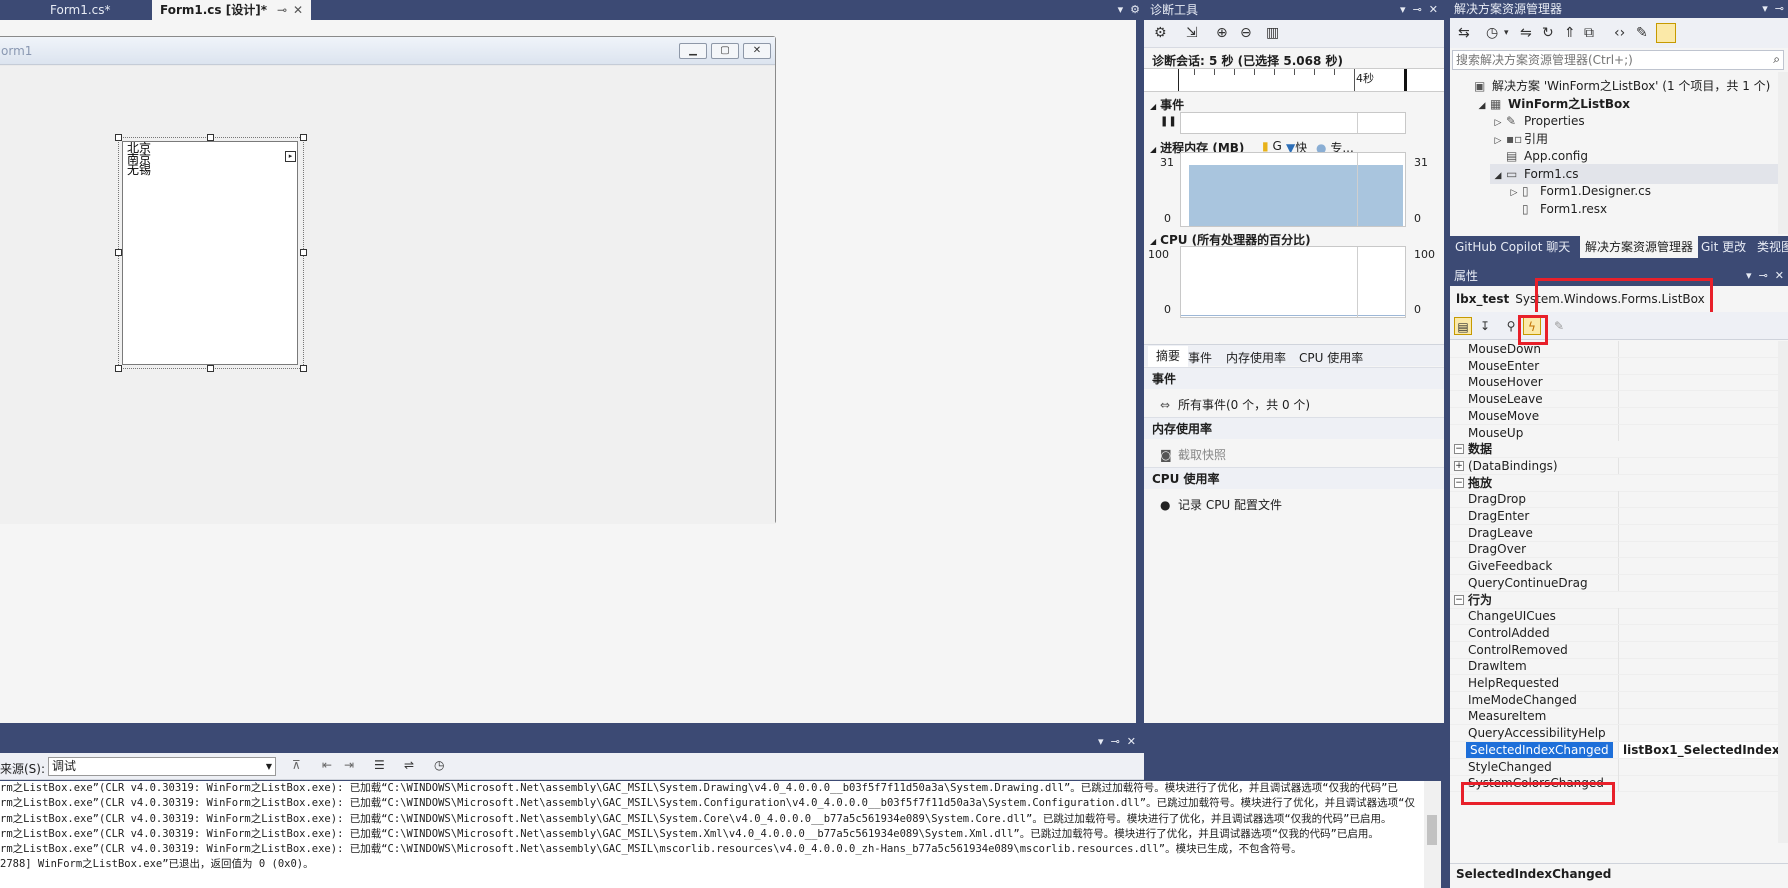 The height and width of the screenshot is (888, 1788). What do you see at coordinates (327, 765) in the screenshot?
I see `prev-message-icon: ⇤` at bounding box center [327, 765].